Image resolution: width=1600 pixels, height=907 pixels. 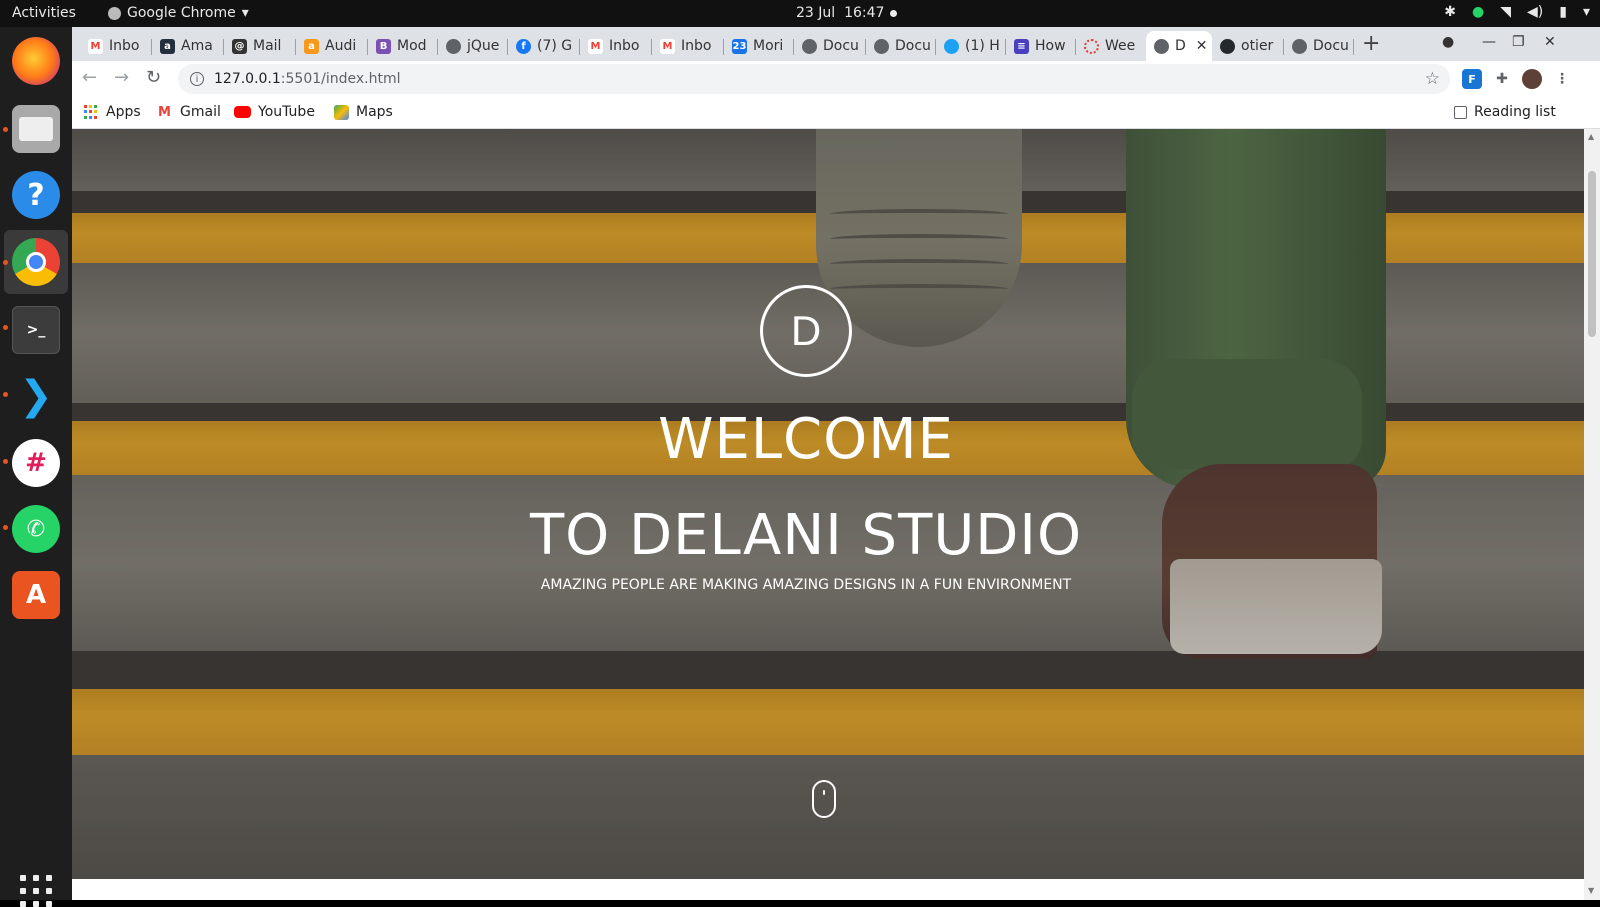 I want to click on app-menu: Google Chrome ▾, so click(x=178, y=13).